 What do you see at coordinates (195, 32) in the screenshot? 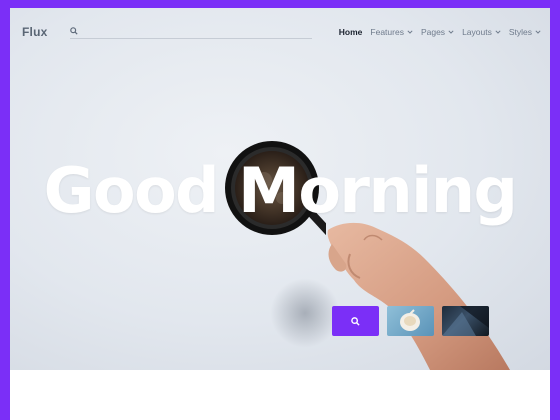
I see `search-input` at bounding box center [195, 32].